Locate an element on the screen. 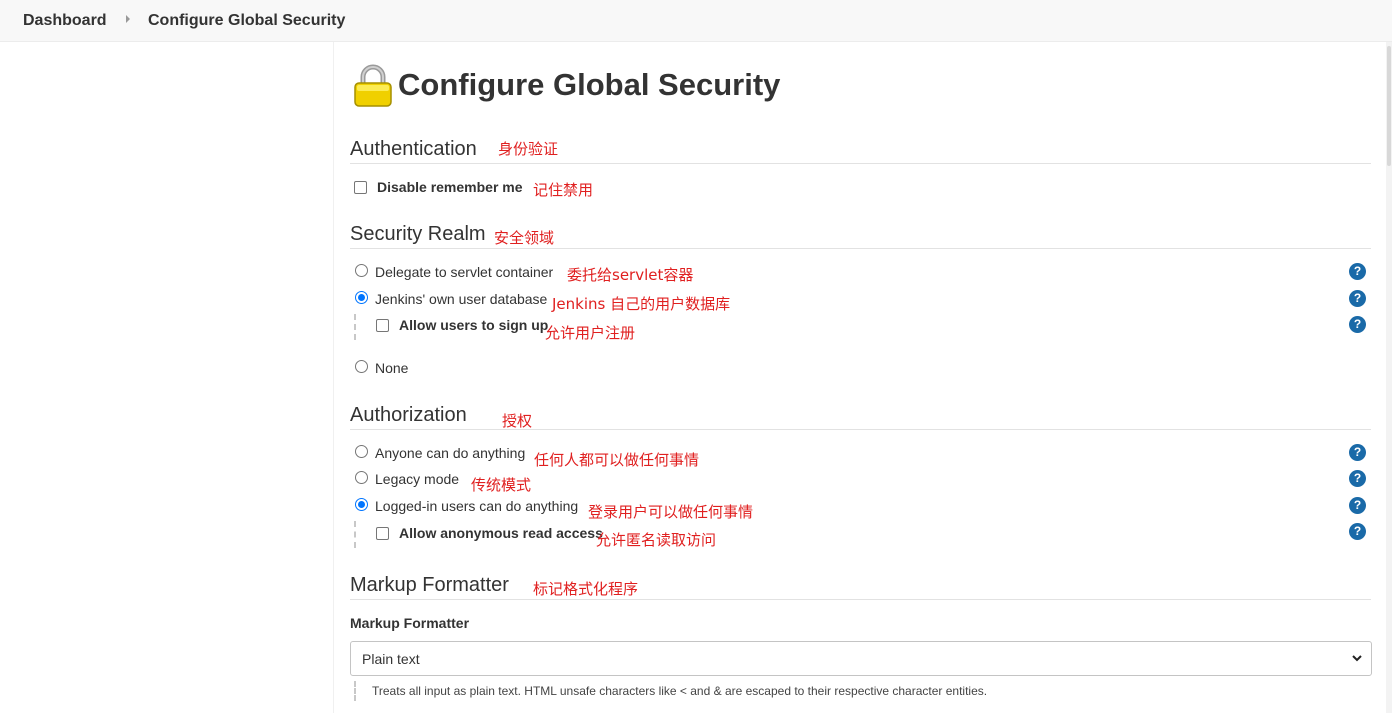 The height and width of the screenshot is (713, 1392). markup-formatter-field-label: Markup Formatter is located at coordinates (410, 623).